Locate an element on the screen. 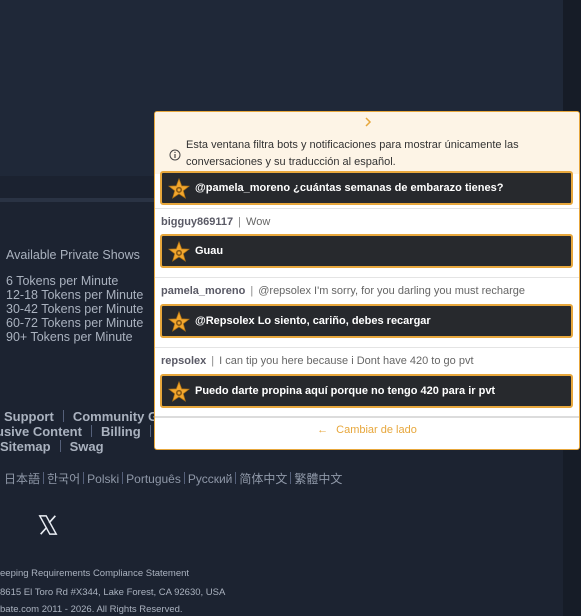 Image resolution: width=581 pixels, height=616 pixels. footer-links-row: Support Community G is located at coordinates (81, 416).